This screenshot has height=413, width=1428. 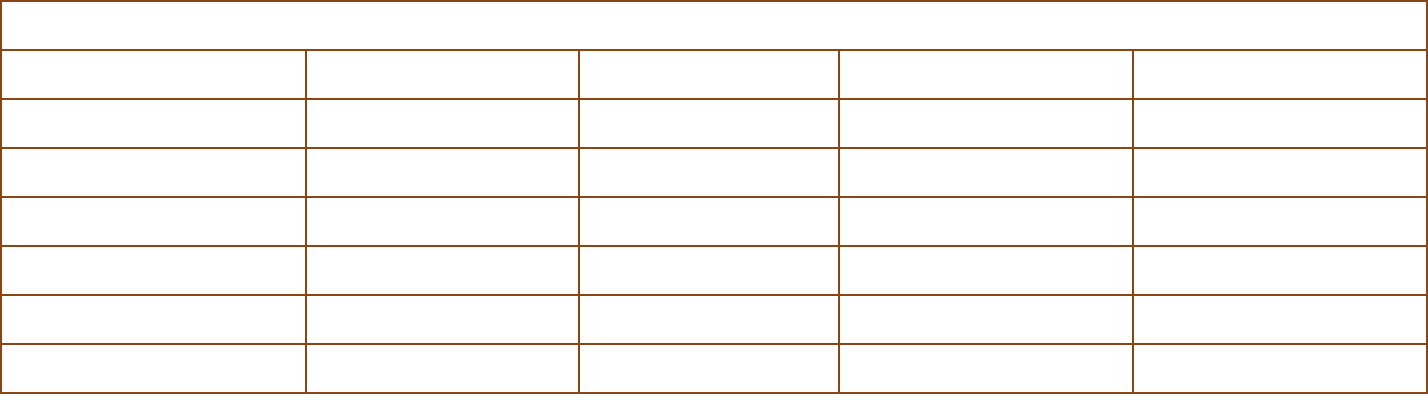 I want to click on table-header-row, so click(x=714, y=25).